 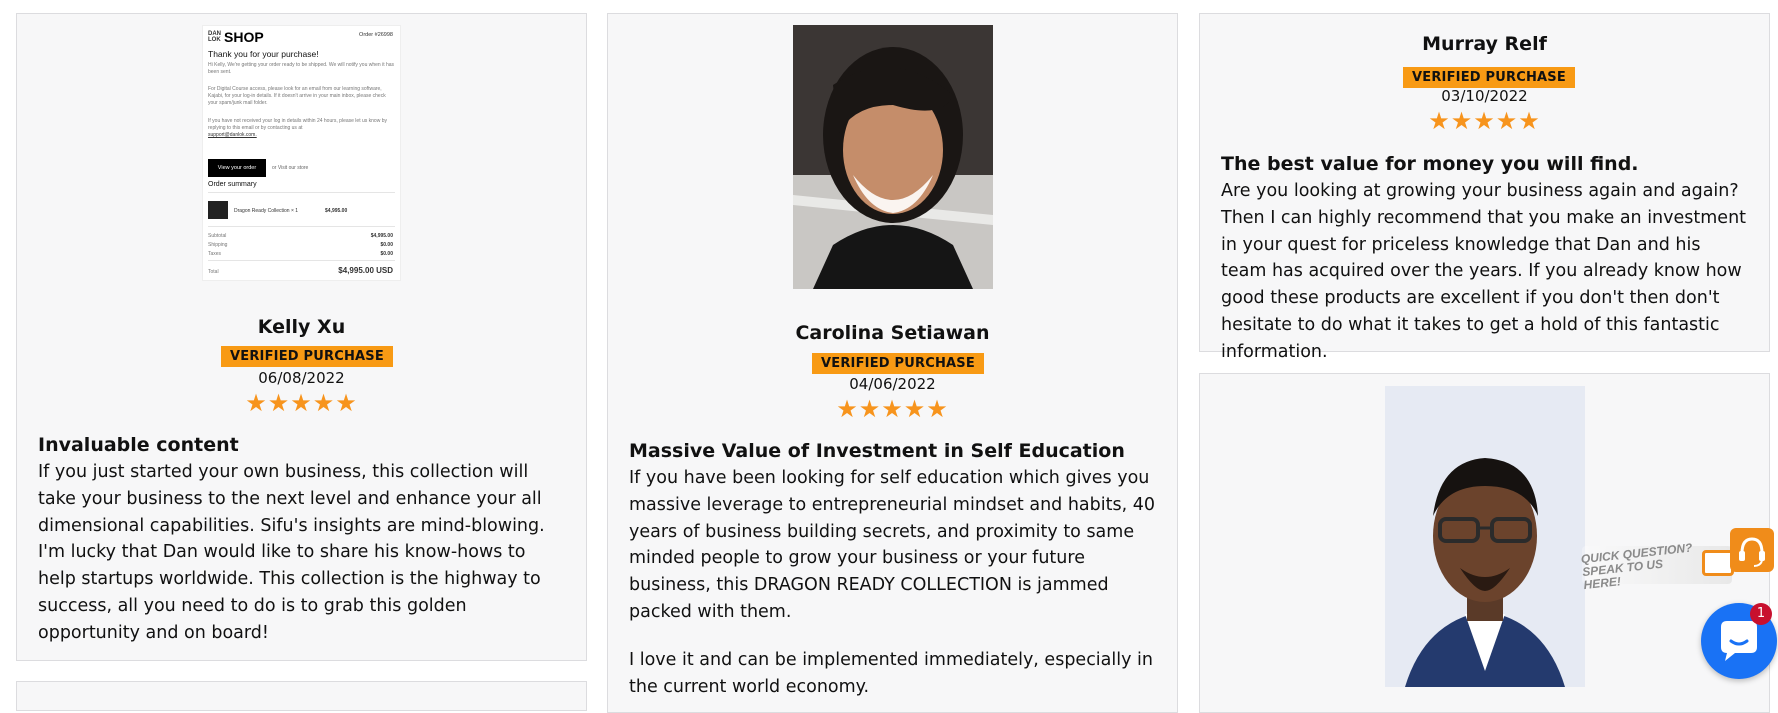 I want to click on receipt-row-taxes: Taxes $0.00, so click(x=300, y=254).